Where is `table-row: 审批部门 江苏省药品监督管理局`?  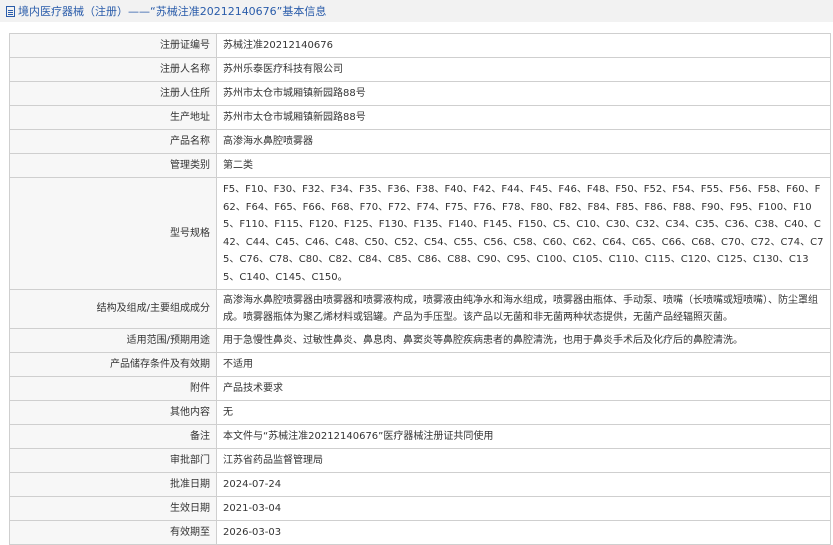 table-row: 审批部门 江苏省药品监督管理局 is located at coordinates (420, 460).